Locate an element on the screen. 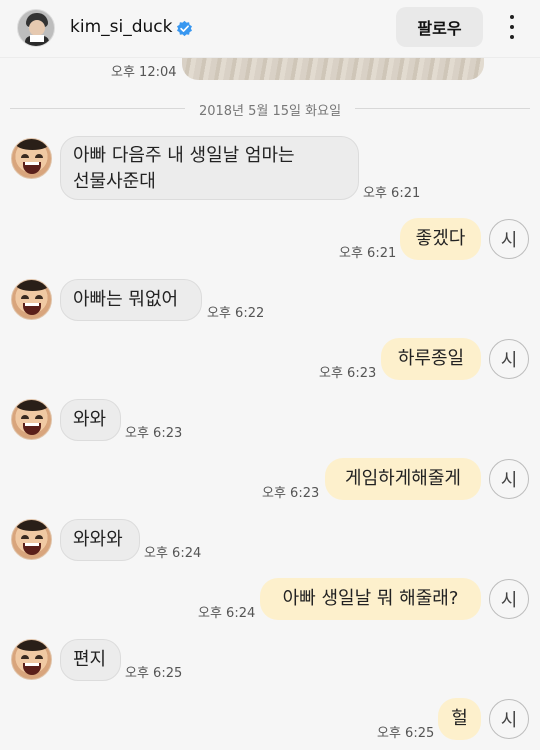  incoming-message-bubble: 편지 is located at coordinates (90, 660).